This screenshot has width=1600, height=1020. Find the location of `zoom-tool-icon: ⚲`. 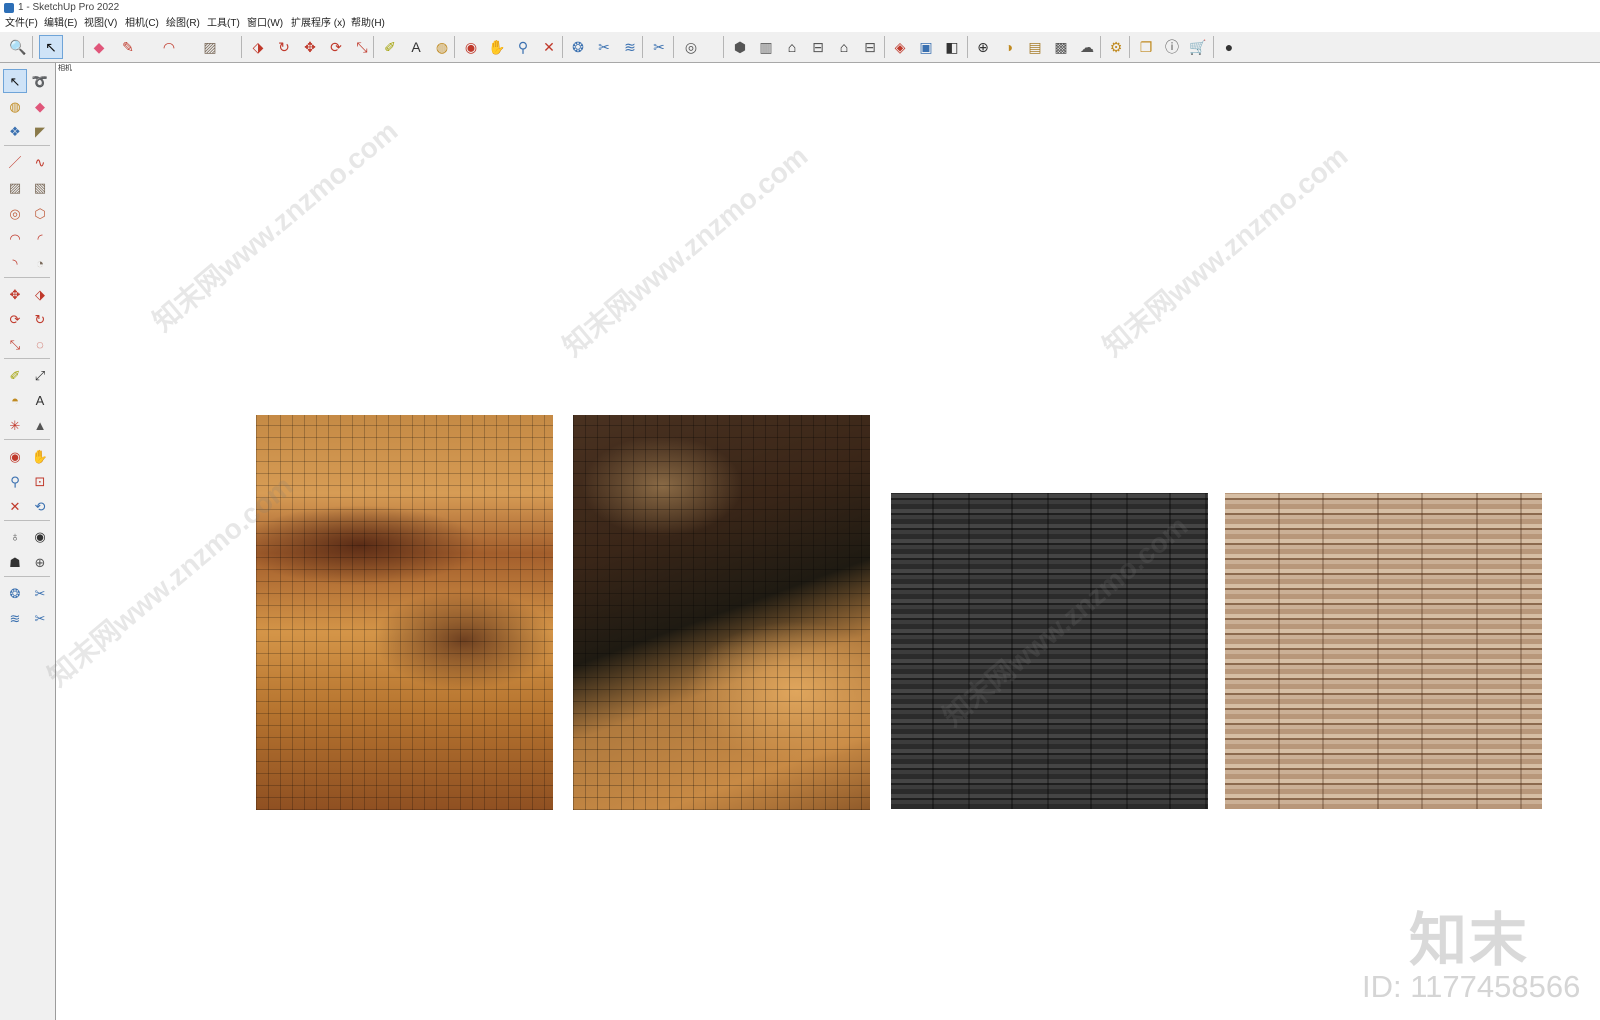

zoom-tool-icon: ⚲ is located at coordinates (523, 47).